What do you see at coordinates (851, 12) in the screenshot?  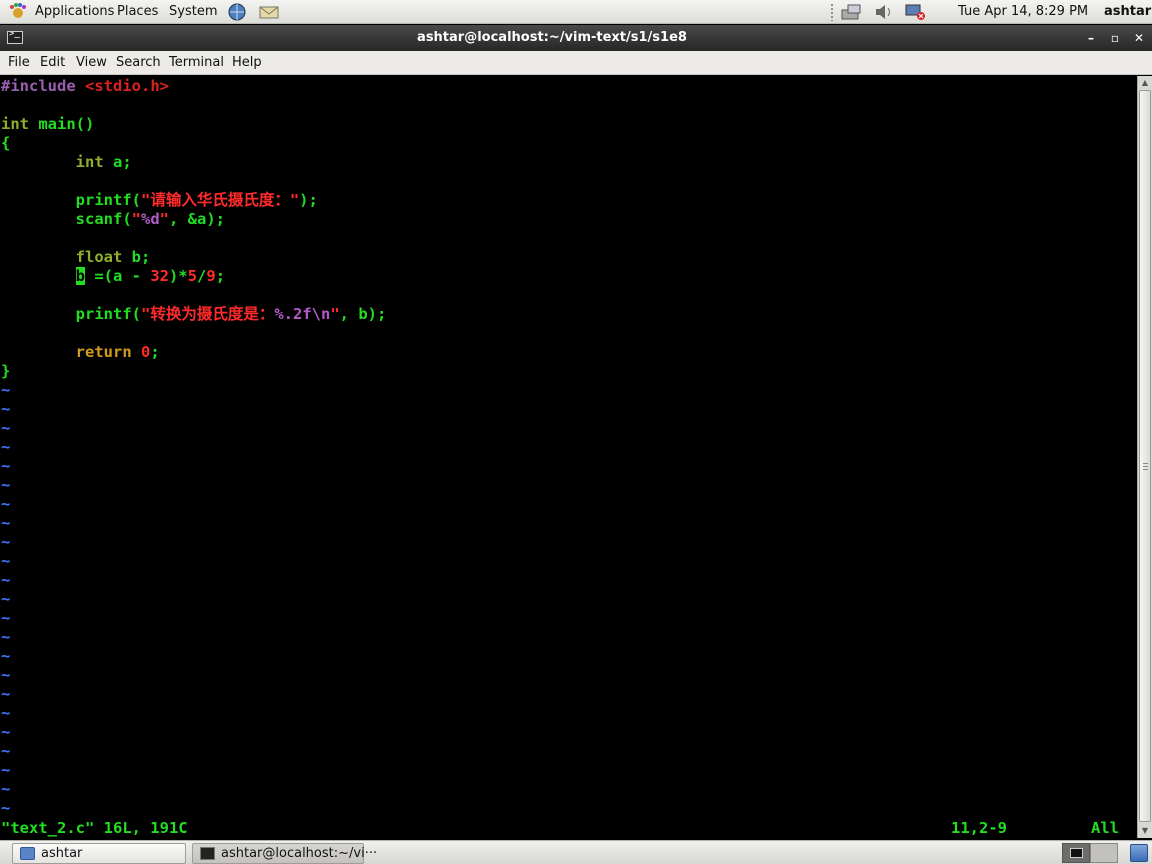 I see `network-applet-icon` at bounding box center [851, 12].